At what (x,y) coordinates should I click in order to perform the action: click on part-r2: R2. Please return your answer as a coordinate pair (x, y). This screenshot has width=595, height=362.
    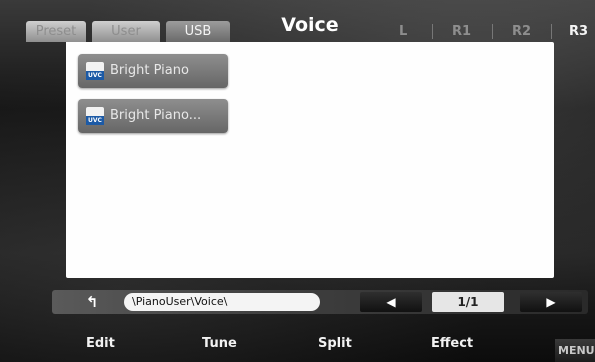
    Looking at the image, I should click on (521, 31).